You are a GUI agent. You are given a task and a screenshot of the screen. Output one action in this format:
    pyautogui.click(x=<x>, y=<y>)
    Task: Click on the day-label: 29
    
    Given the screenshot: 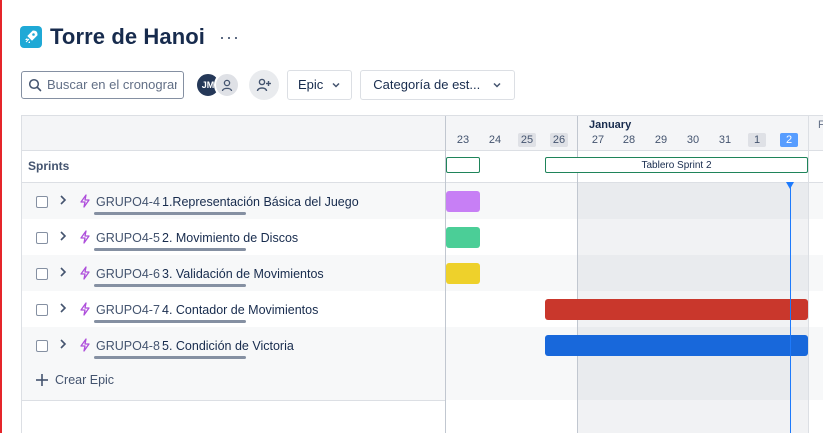 What is the action you would take?
    pyautogui.click(x=661, y=140)
    